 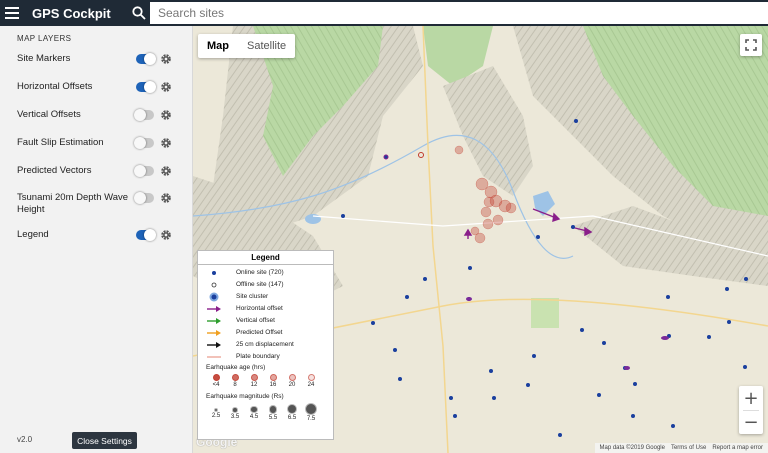 I want to click on plate-boundary-icon, so click(x=214, y=357).